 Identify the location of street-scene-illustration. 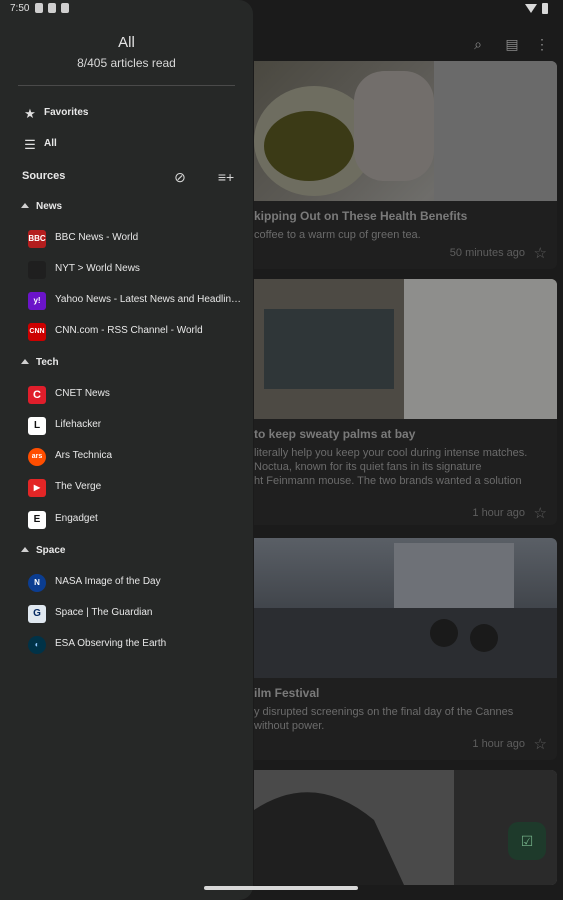
(405, 610).